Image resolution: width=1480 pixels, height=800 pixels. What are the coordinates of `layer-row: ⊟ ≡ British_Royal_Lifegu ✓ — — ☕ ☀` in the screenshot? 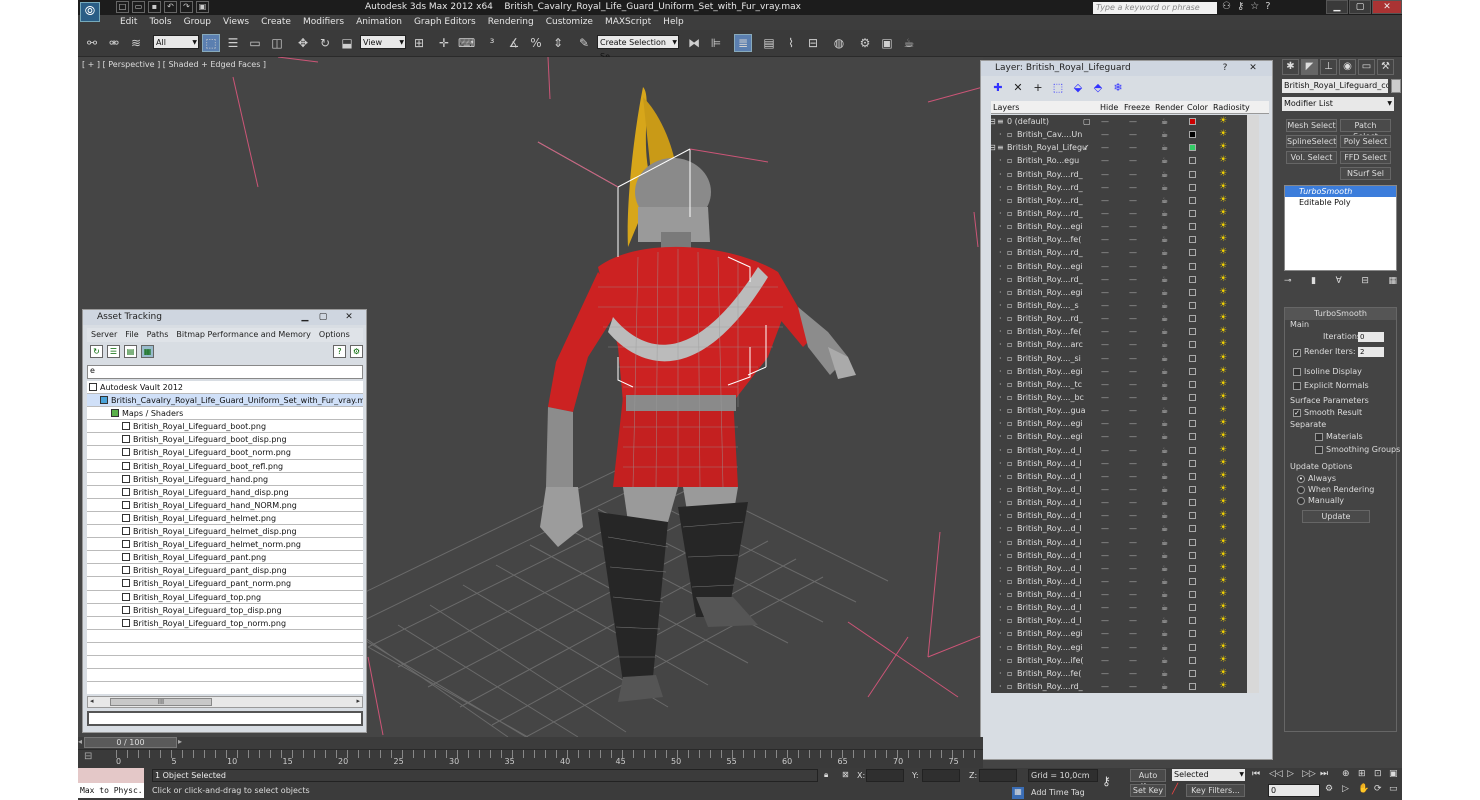 It's located at (1119, 147).